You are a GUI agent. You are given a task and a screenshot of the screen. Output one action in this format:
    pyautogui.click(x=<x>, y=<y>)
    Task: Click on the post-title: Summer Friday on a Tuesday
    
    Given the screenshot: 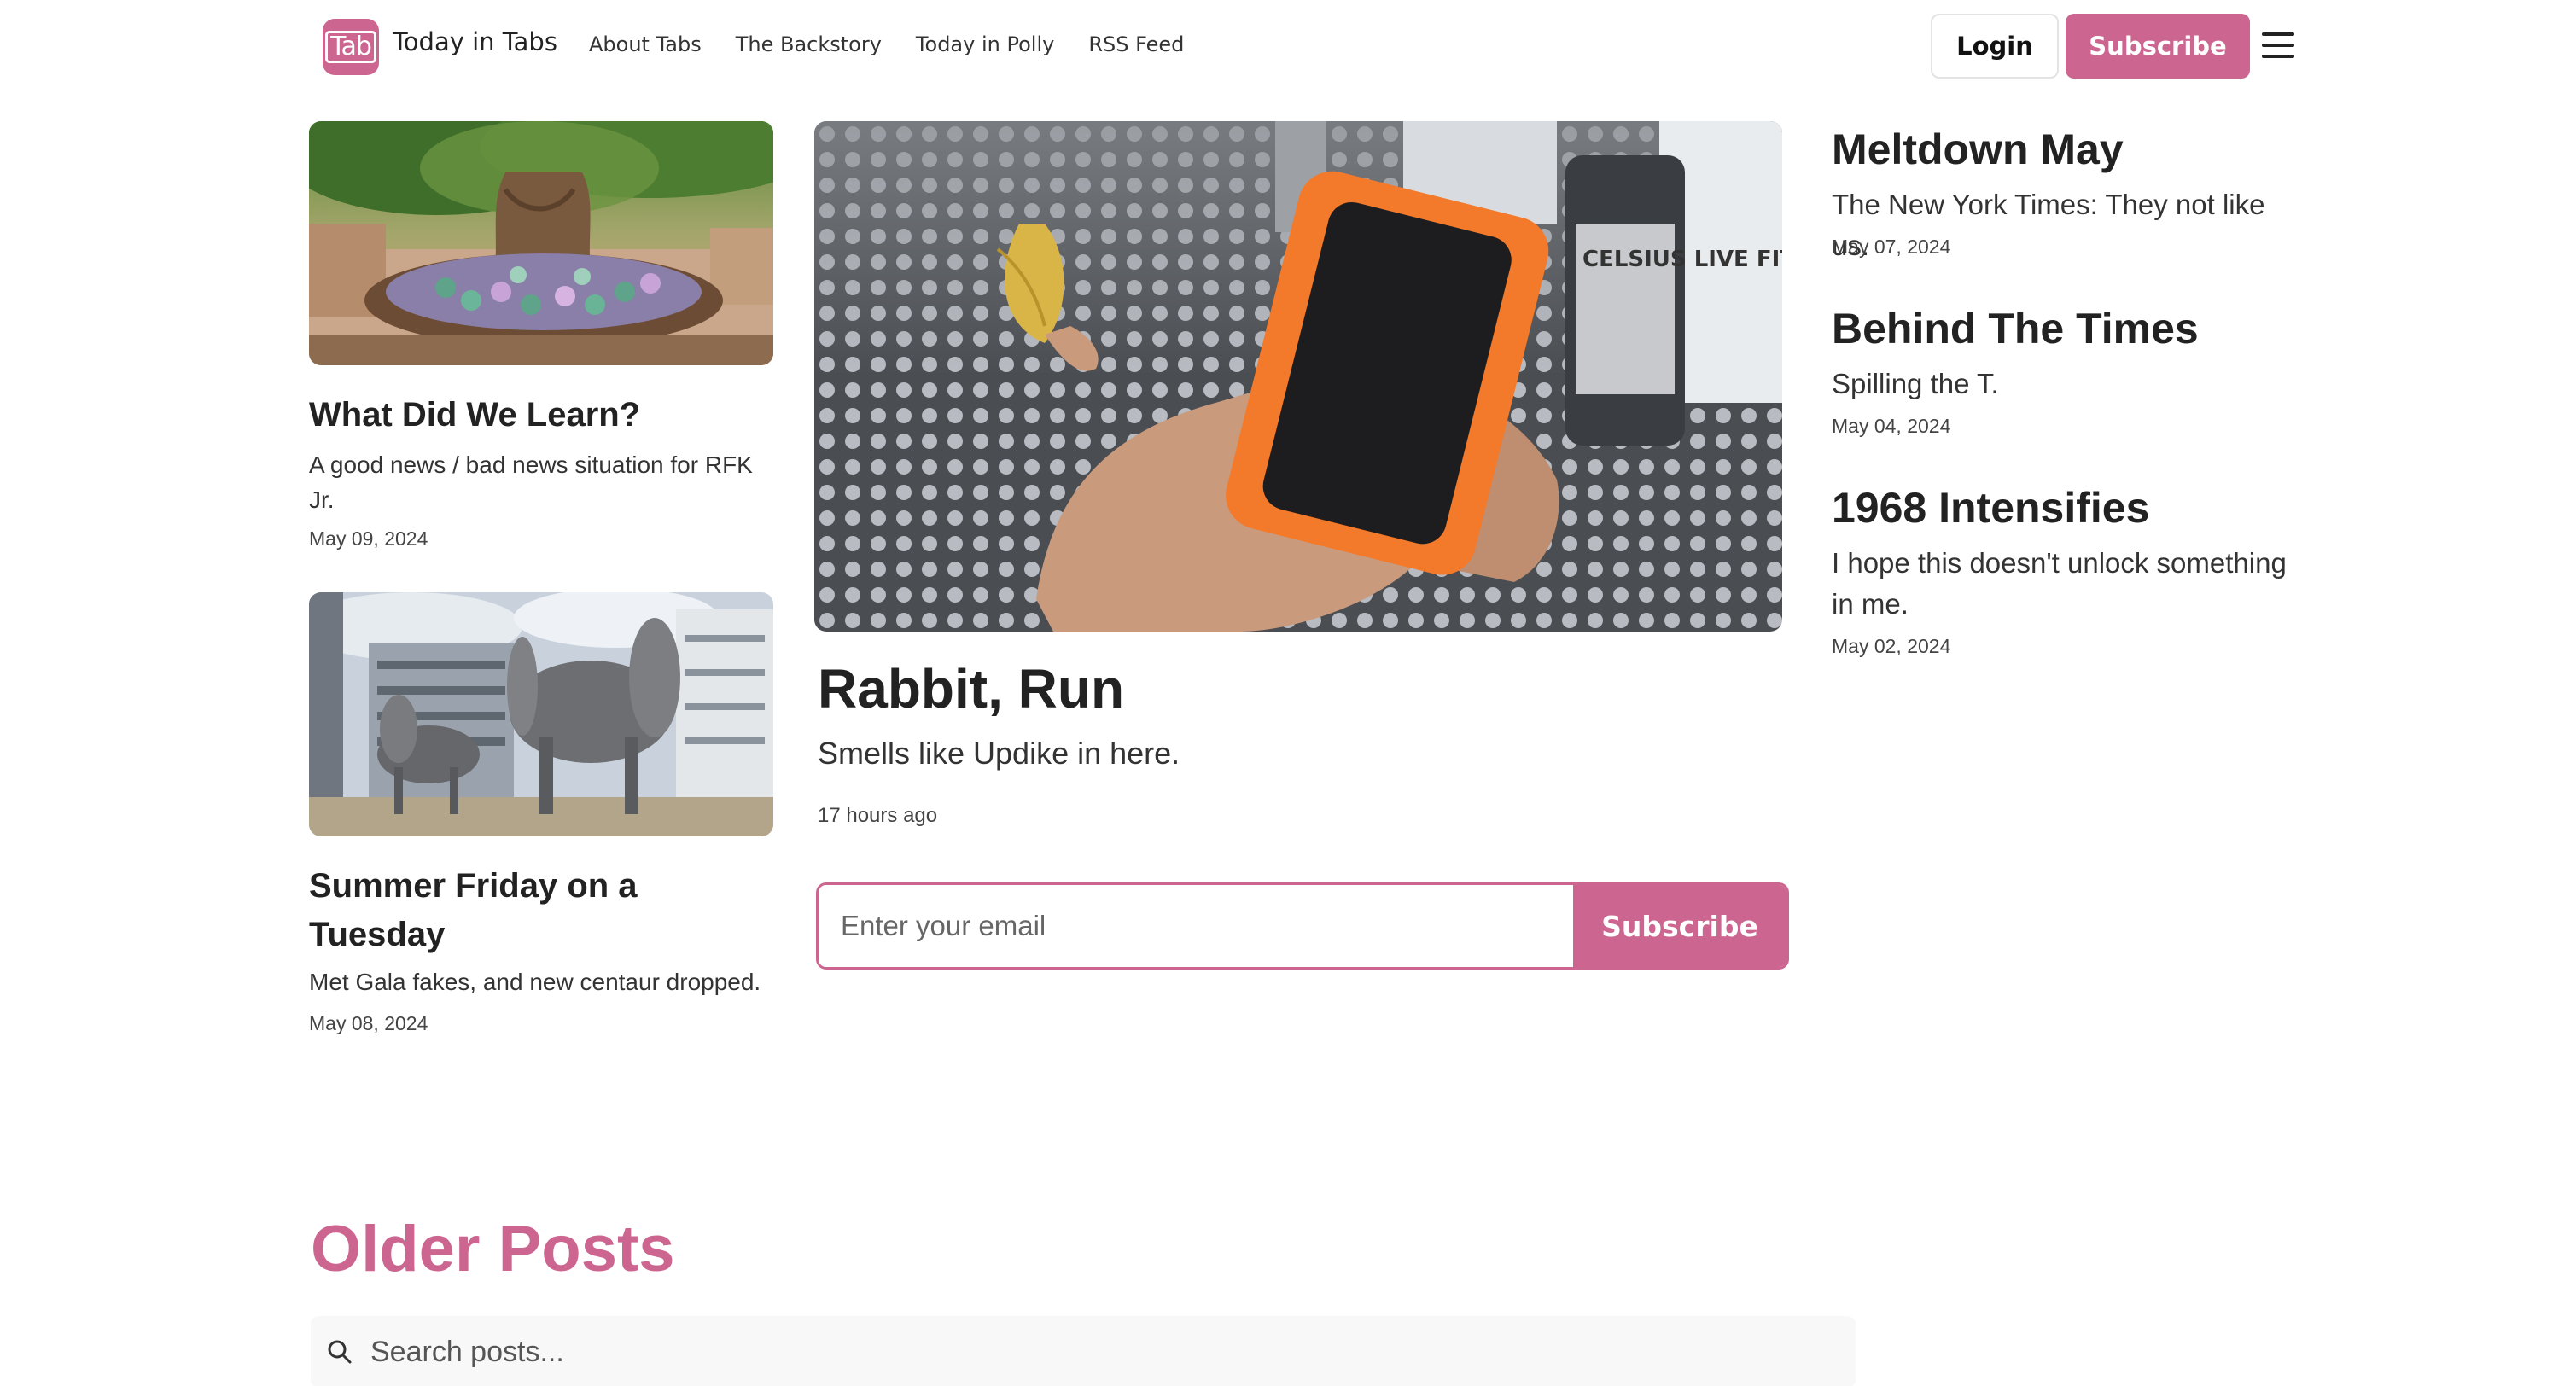 What is the action you would take?
    pyautogui.click(x=541, y=910)
    